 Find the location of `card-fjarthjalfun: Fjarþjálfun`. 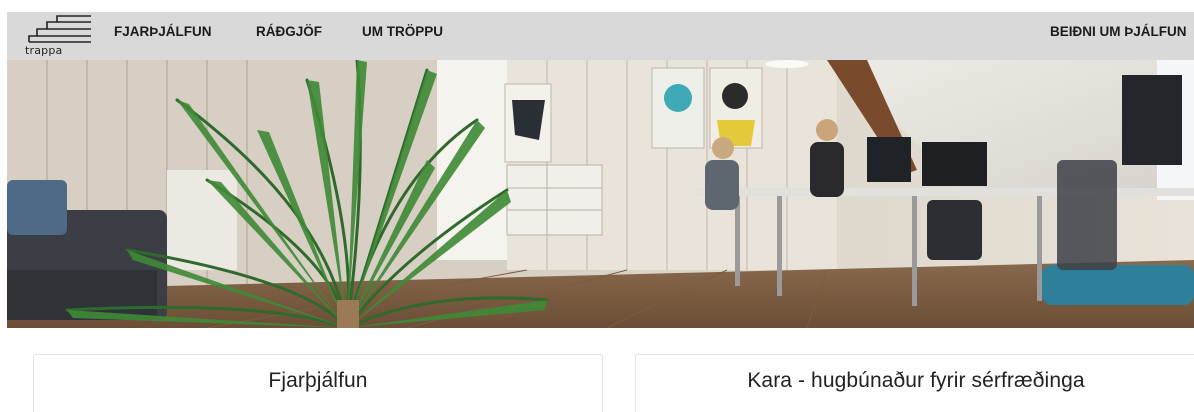

card-fjarthjalfun: Fjarþjálfun is located at coordinates (318, 383).